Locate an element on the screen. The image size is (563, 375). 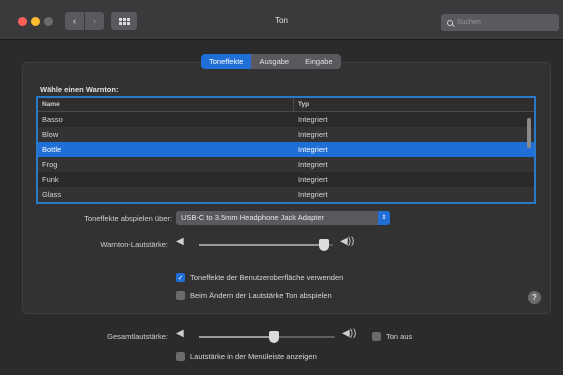
tab-input: Eingabe is located at coordinates (319, 61).